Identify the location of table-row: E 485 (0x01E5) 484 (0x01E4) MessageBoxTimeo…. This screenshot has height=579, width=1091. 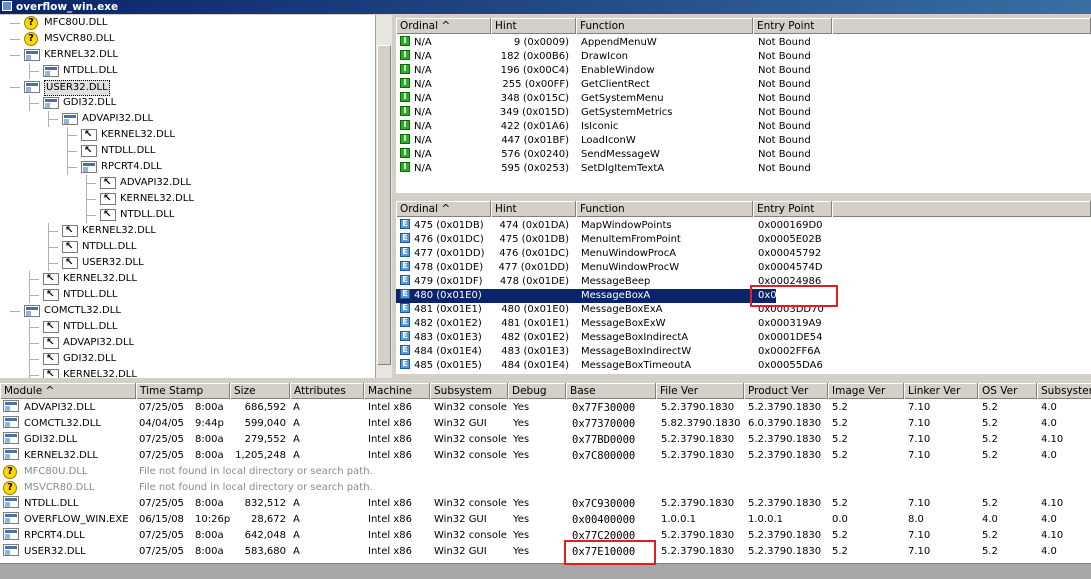
(743, 366).